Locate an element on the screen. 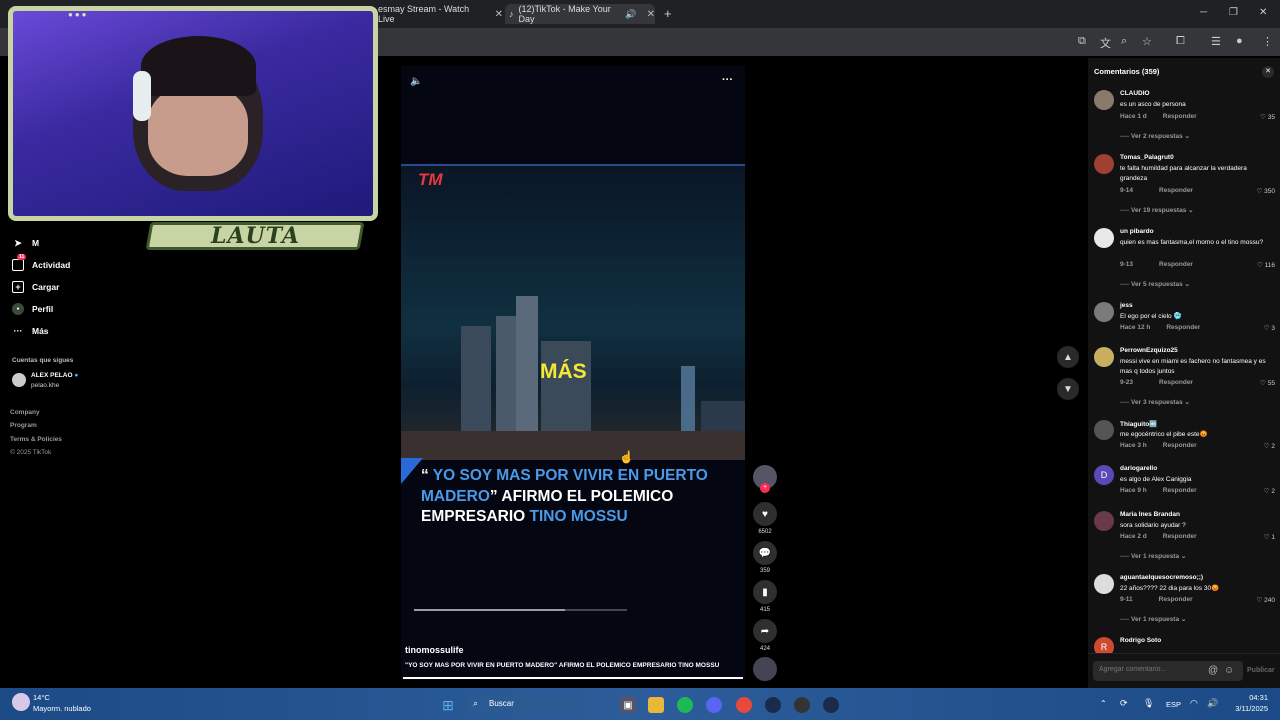 The image size is (1280, 720). comment-author: Maria Ines Brandan is located at coordinates (1150, 514).